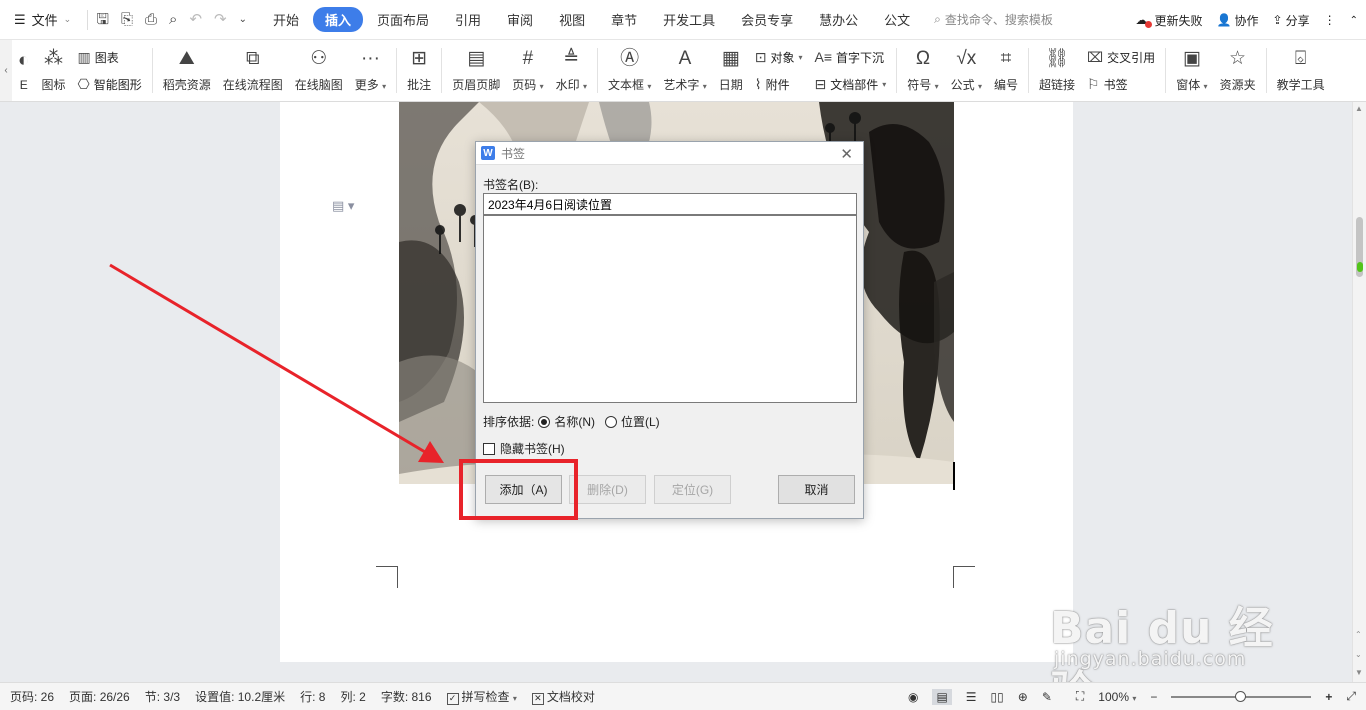 This screenshot has height=710, width=1366. What do you see at coordinates (1191, 70) in the screenshot?
I see `form-button: ▣ 窗体 ▾` at bounding box center [1191, 70].